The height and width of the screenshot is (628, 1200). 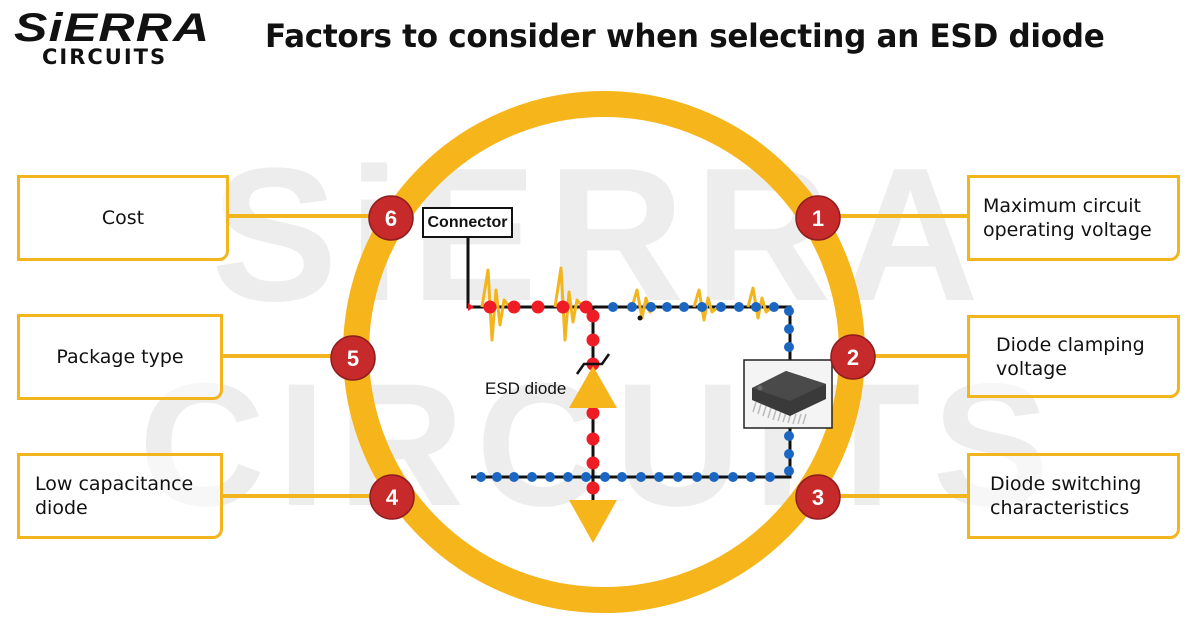 I want to click on junction-dot, so click(x=640, y=318).